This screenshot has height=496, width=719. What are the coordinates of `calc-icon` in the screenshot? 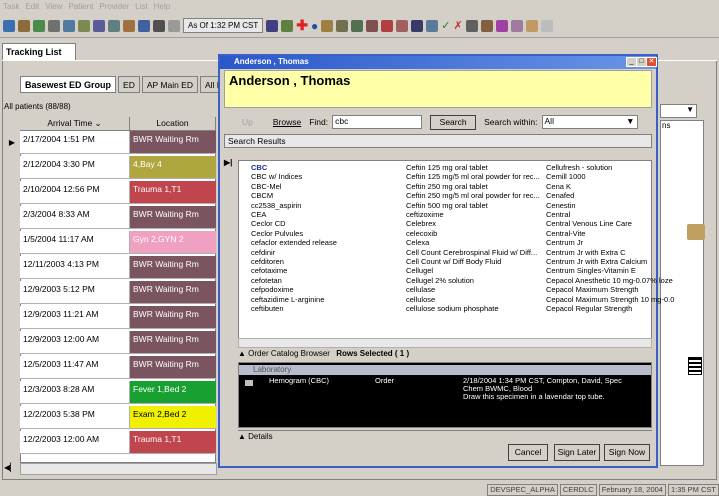 It's located at (417, 25).